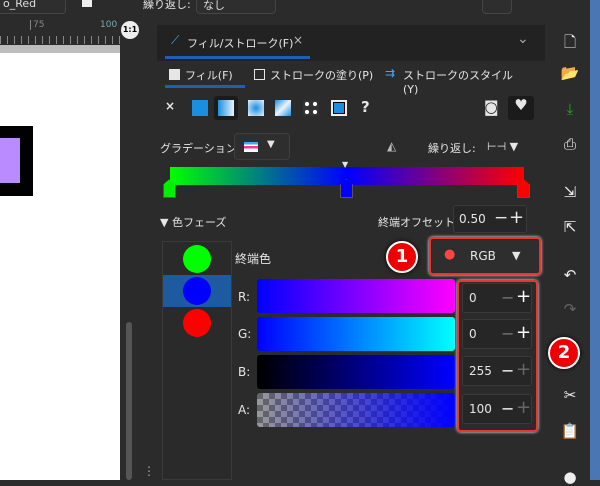  What do you see at coordinates (458, 82) in the screenshot?
I see `subtab-label: ストロークのスタイル(Y)` at bounding box center [458, 82].